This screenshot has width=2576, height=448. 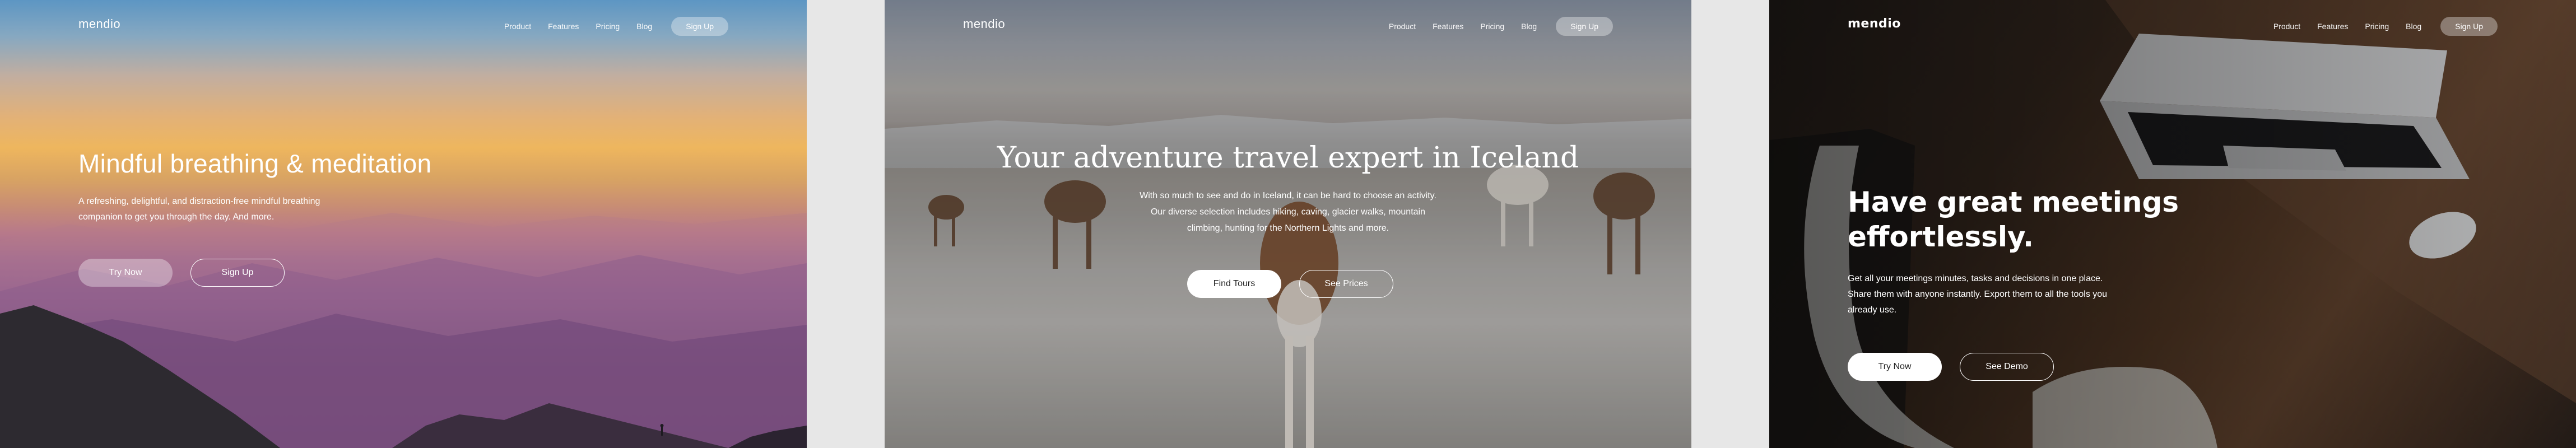 What do you see at coordinates (1346, 284) in the screenshot?
I see `see-prices-button: See Prices` at bounding box center [1346, 284].